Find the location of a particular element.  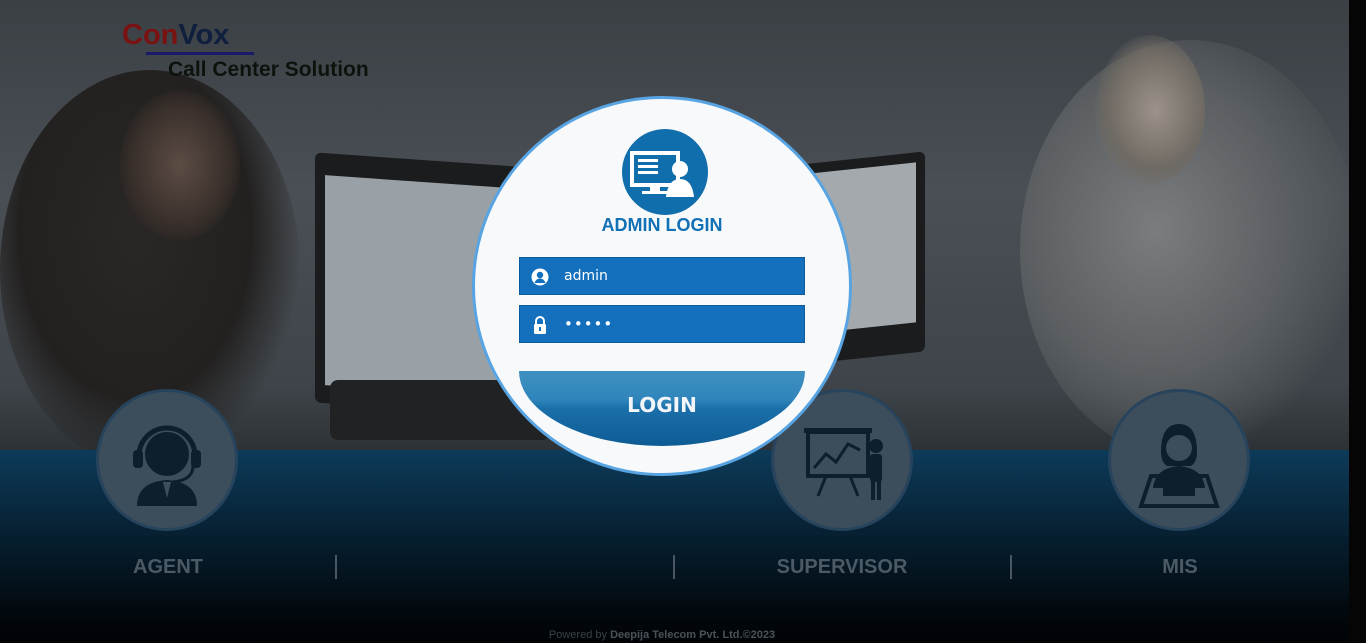

mis-role-button is located at coordinates (1179, 460).